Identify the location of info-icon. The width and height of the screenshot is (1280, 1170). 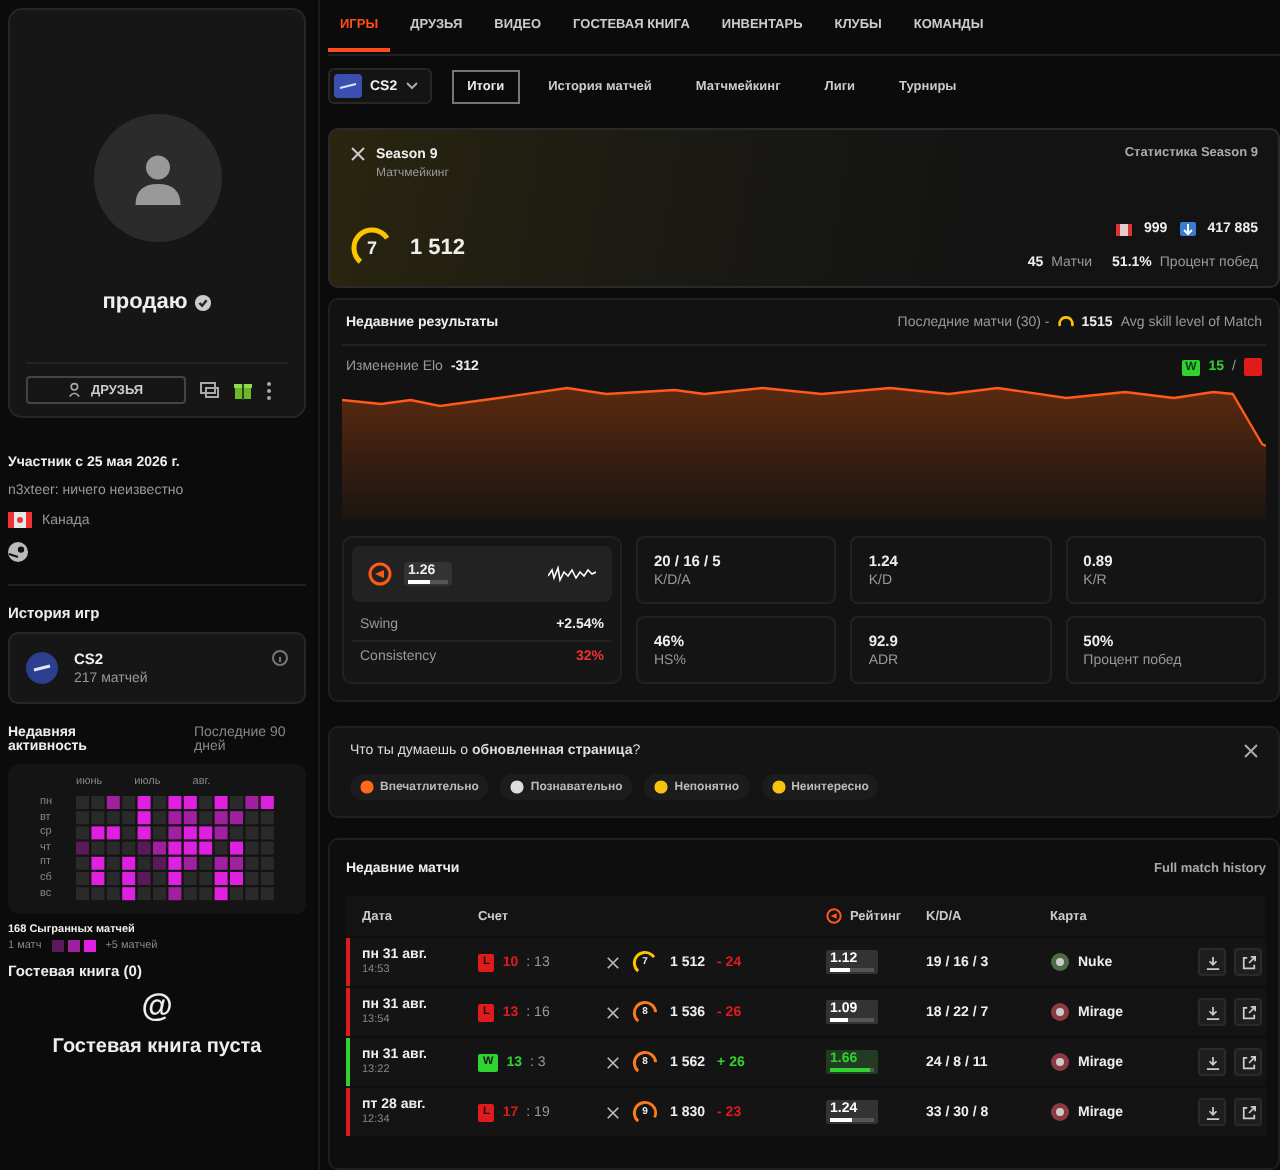
(280, 658).